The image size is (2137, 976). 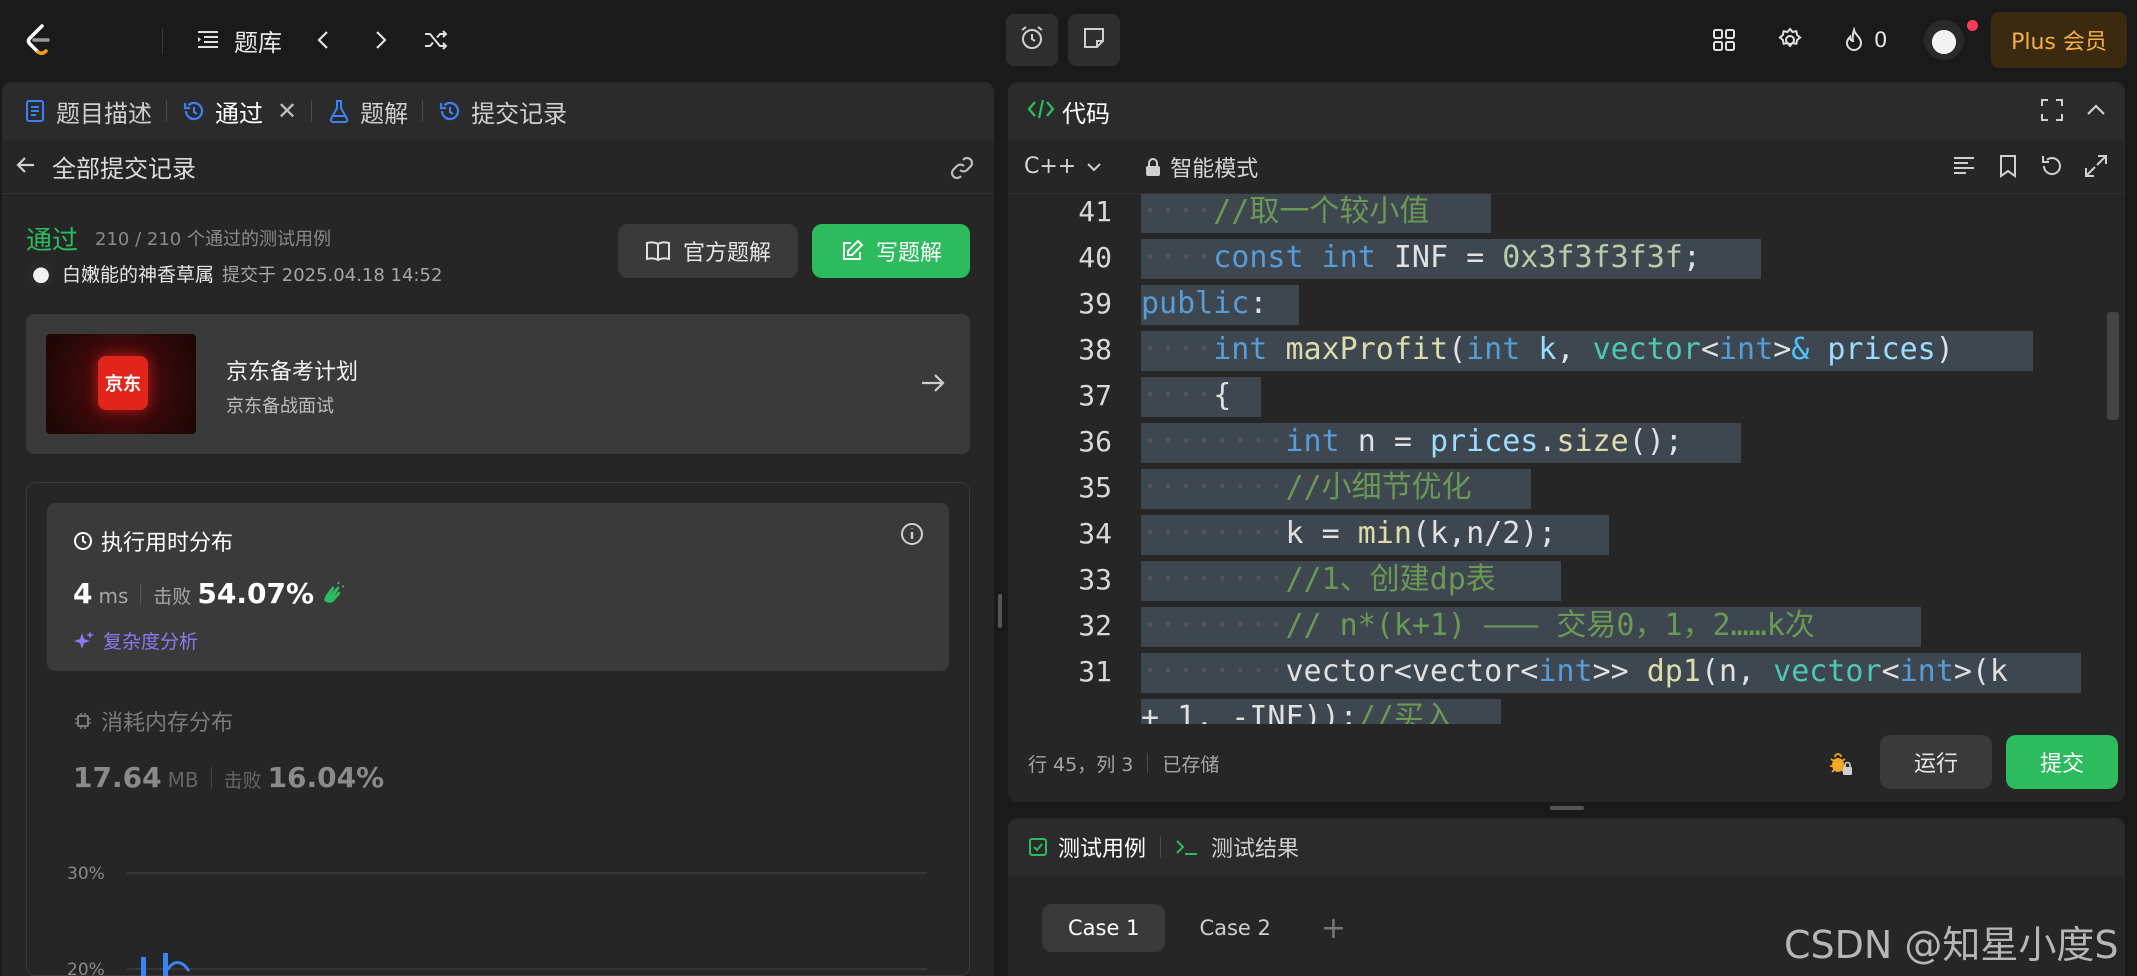 What do you see at coordinates (83, 721) in the screenshot?
I see `chip-icon` at bounding box center [83, 721].